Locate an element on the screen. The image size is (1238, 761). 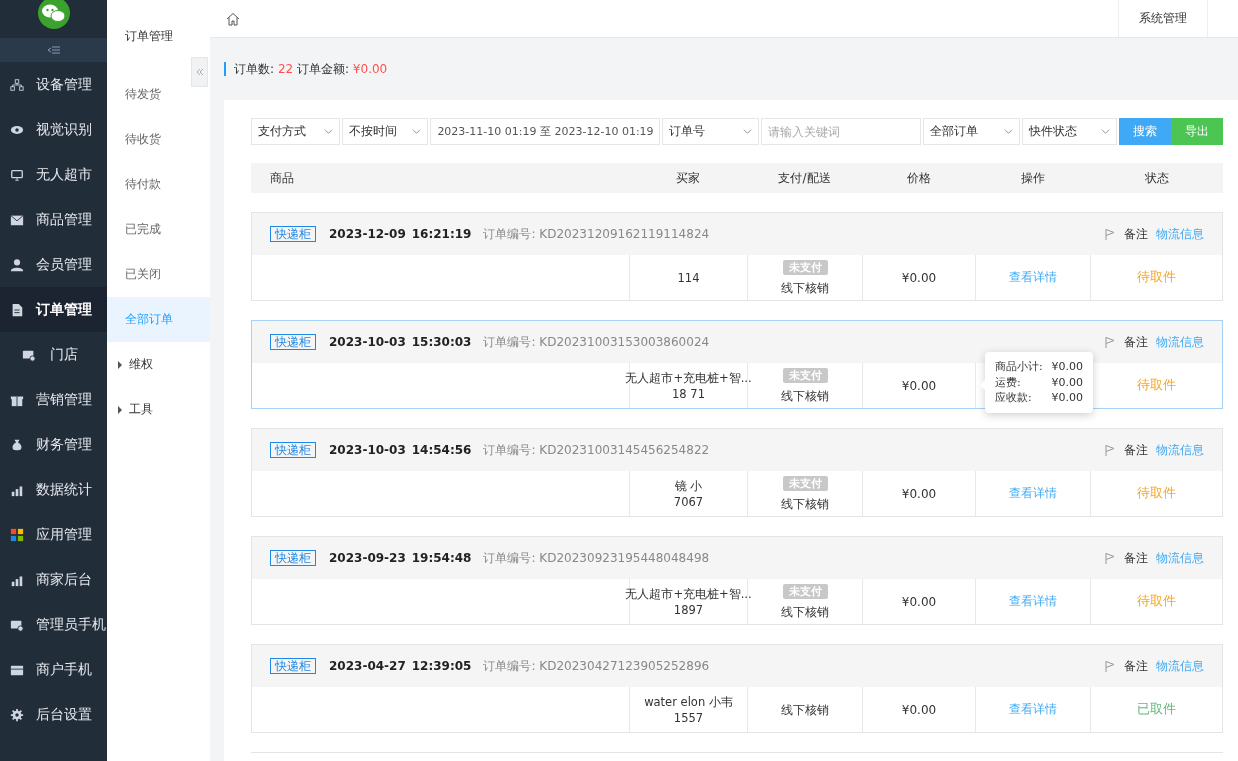
sidebar-item: 订单管理 is located at coordinates (53, 309).